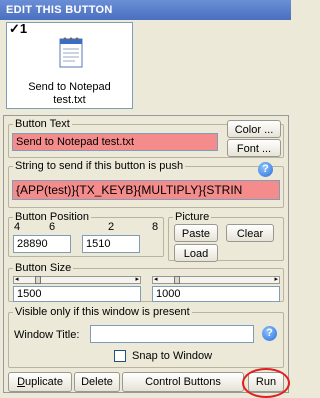 Image resolution: width=320 pixels, height=398 pixels. Describe the element at coordinates (155, 227) in the screenshot. I see `position-tick-8: 8` at that location.